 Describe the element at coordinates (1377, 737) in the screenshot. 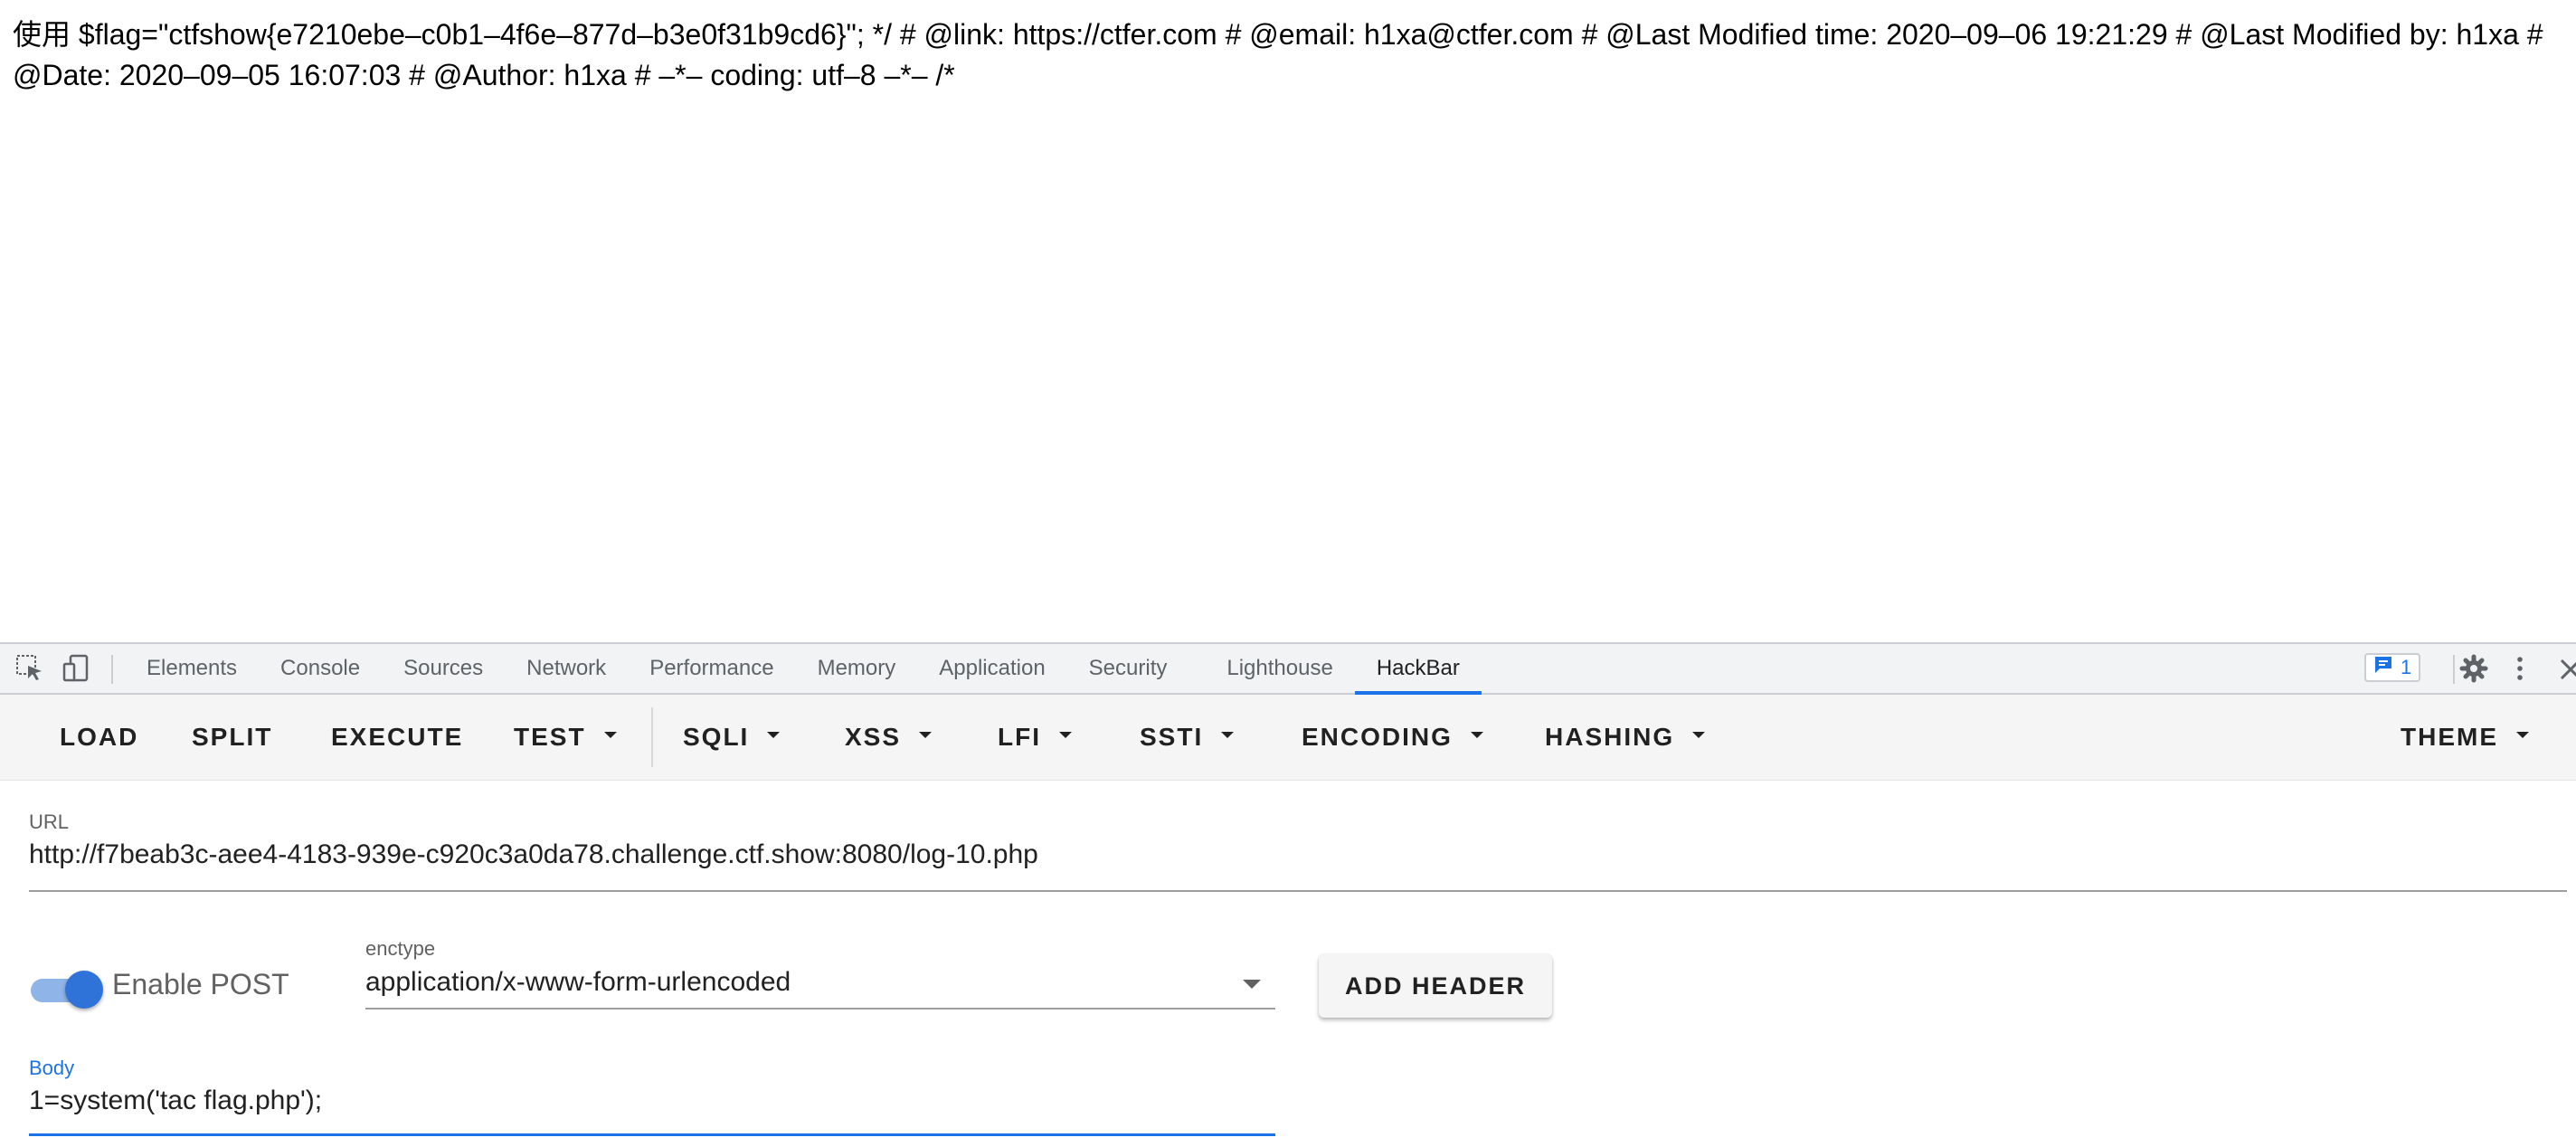

I see `encoding-menu-label: ENCODING` at that location.